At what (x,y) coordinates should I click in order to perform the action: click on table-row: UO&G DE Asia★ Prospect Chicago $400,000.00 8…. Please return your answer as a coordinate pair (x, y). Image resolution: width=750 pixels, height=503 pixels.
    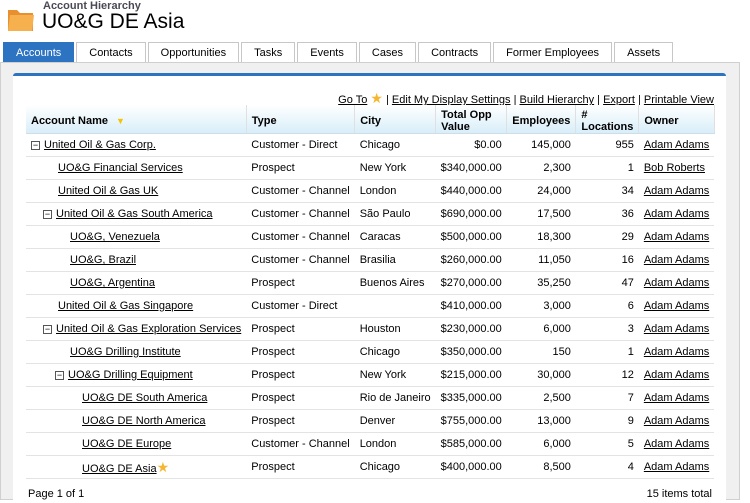
    Looking at the image, I should click on (370, 467).